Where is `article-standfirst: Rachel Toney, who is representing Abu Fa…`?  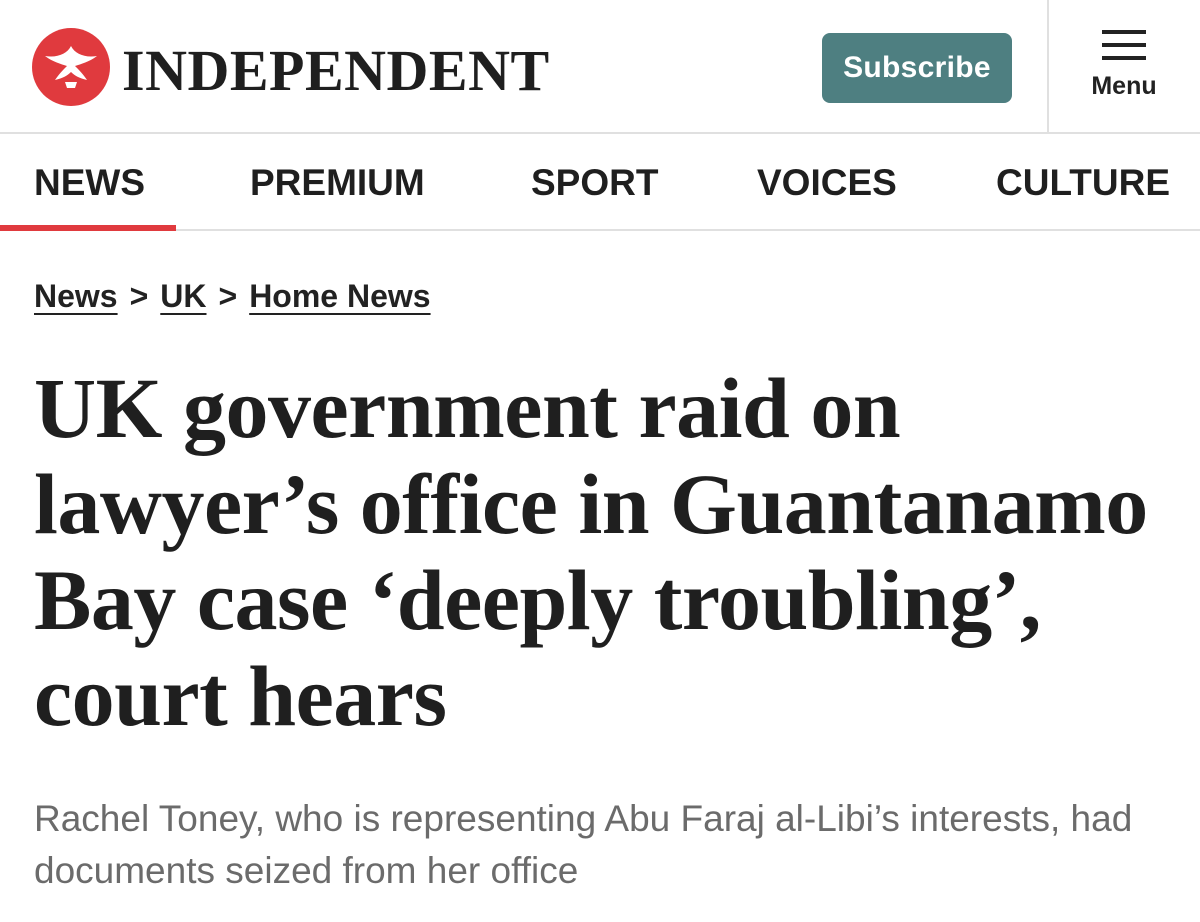 article-standfirst: Rachel Toney, who is representing Abu Fa… is located at coordinates (583, 844).